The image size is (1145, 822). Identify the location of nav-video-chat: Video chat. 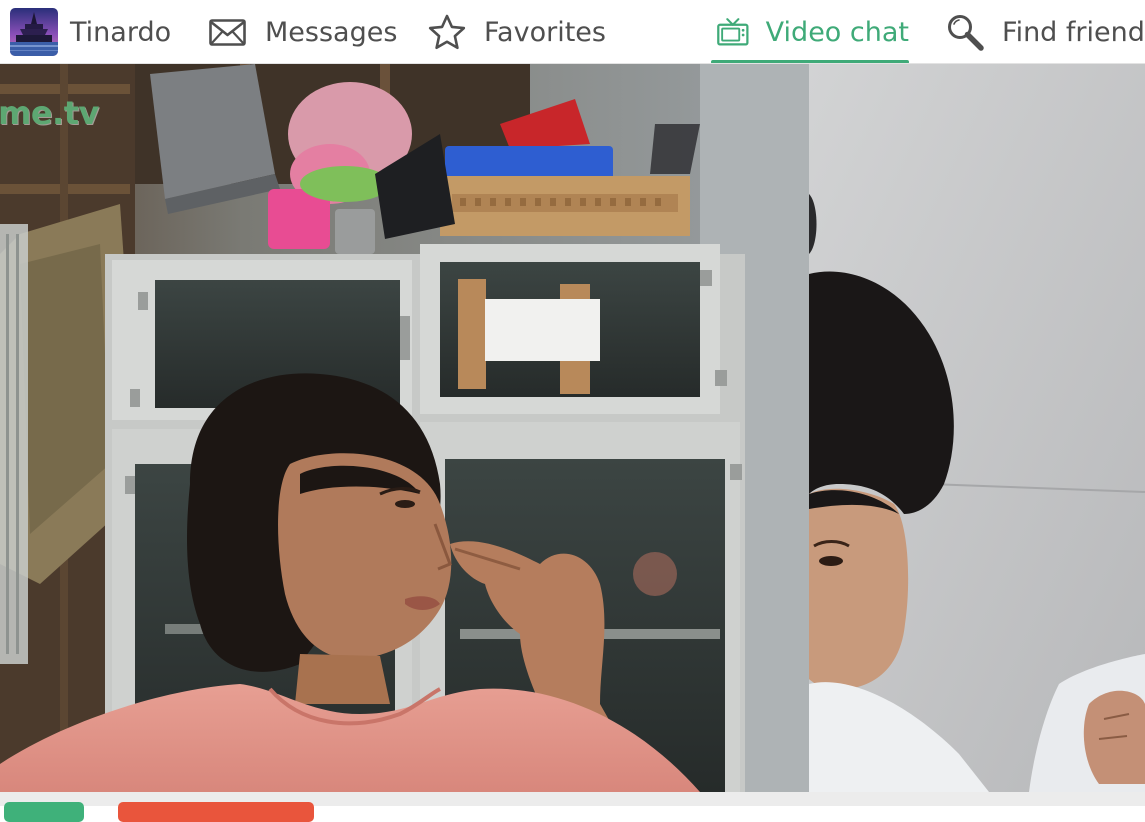
(810, 31).